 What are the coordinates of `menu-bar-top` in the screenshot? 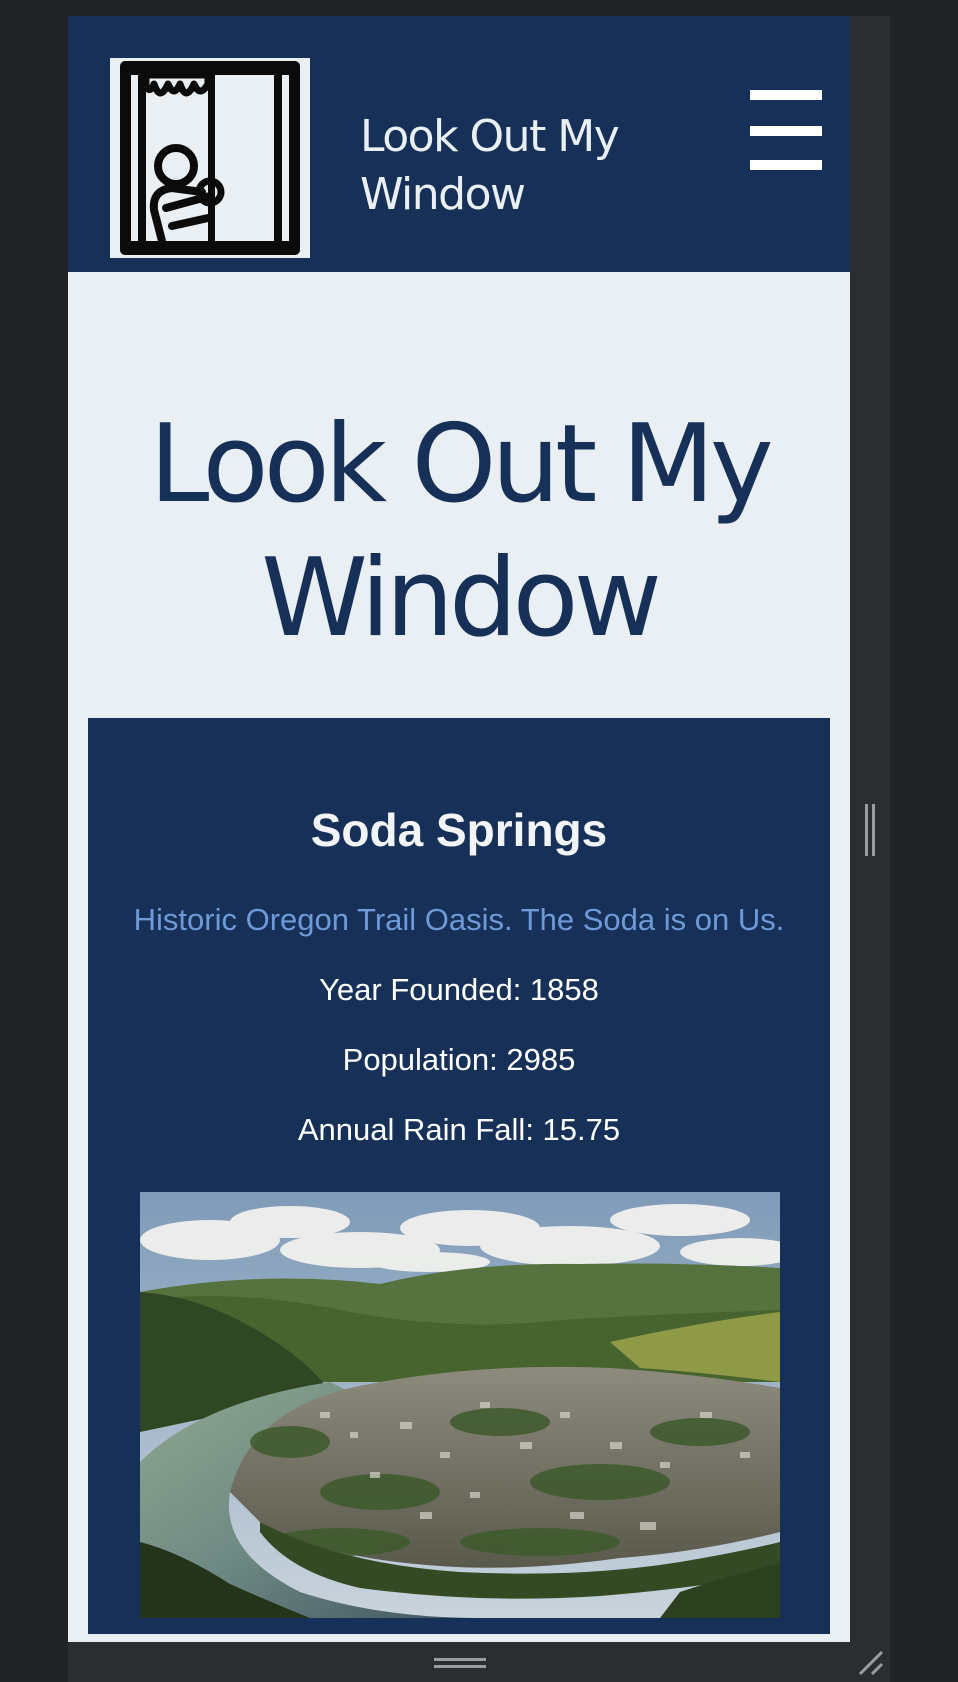 It's located at (786, 95).